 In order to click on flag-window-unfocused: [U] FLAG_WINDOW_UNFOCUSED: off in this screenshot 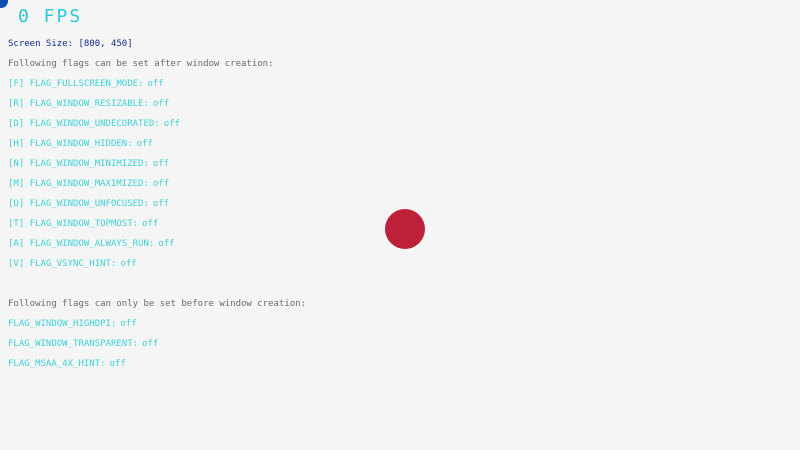, I will do `click(88, 204)`.